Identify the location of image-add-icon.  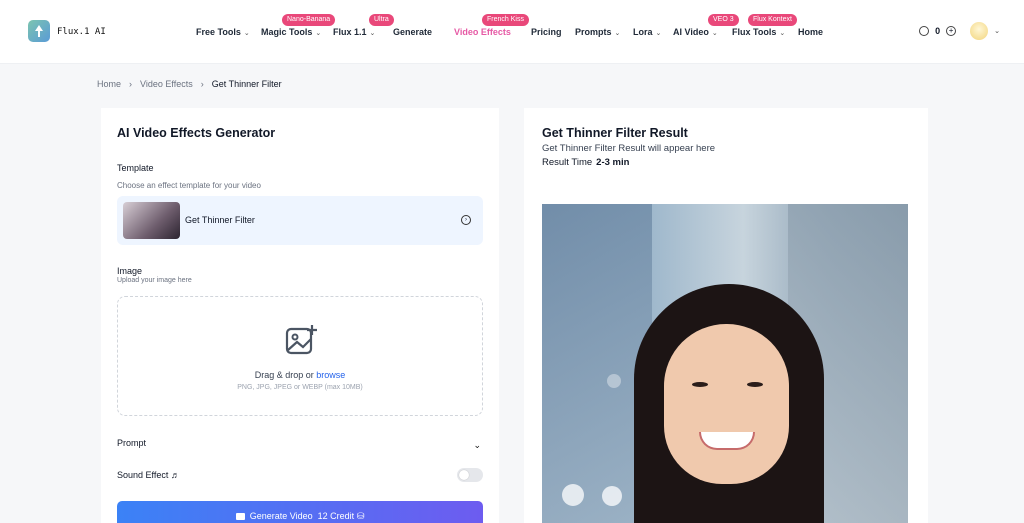
(301, 340).